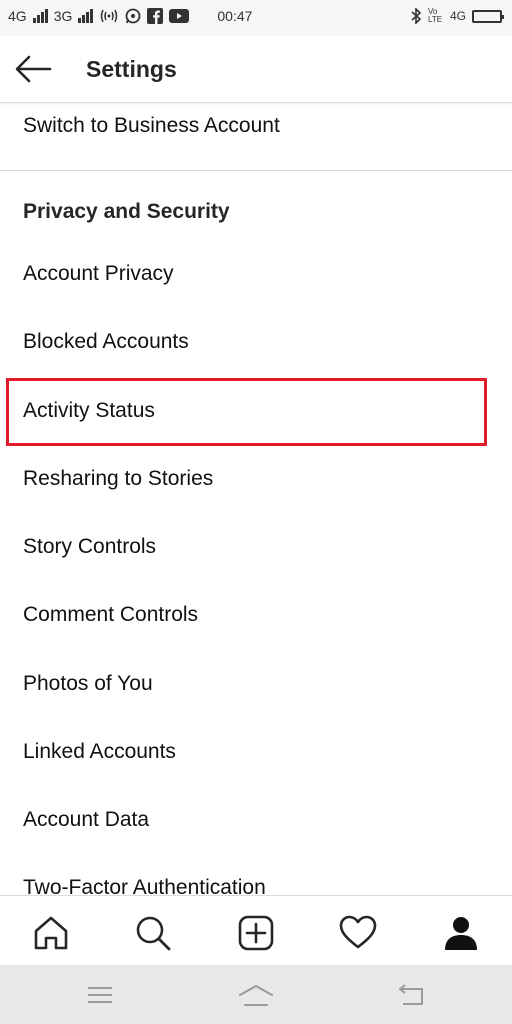  Describe the element at coordinates (256, 684) in the screenshot. I see `photos-of-you: Photos of You` at that location.